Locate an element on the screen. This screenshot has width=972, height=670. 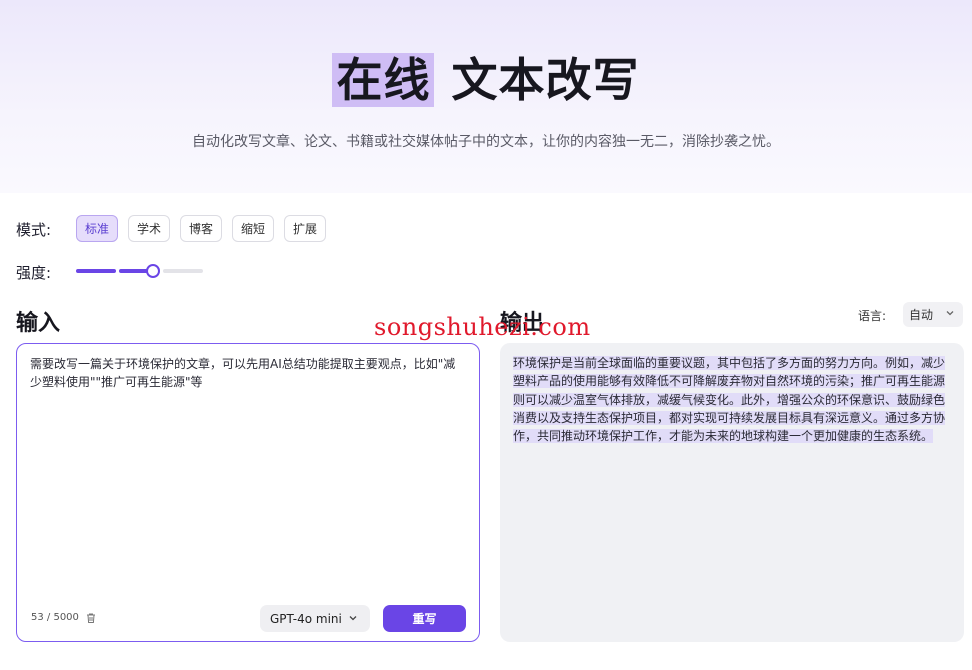
strength-slider is located at coordinates (140, 271).